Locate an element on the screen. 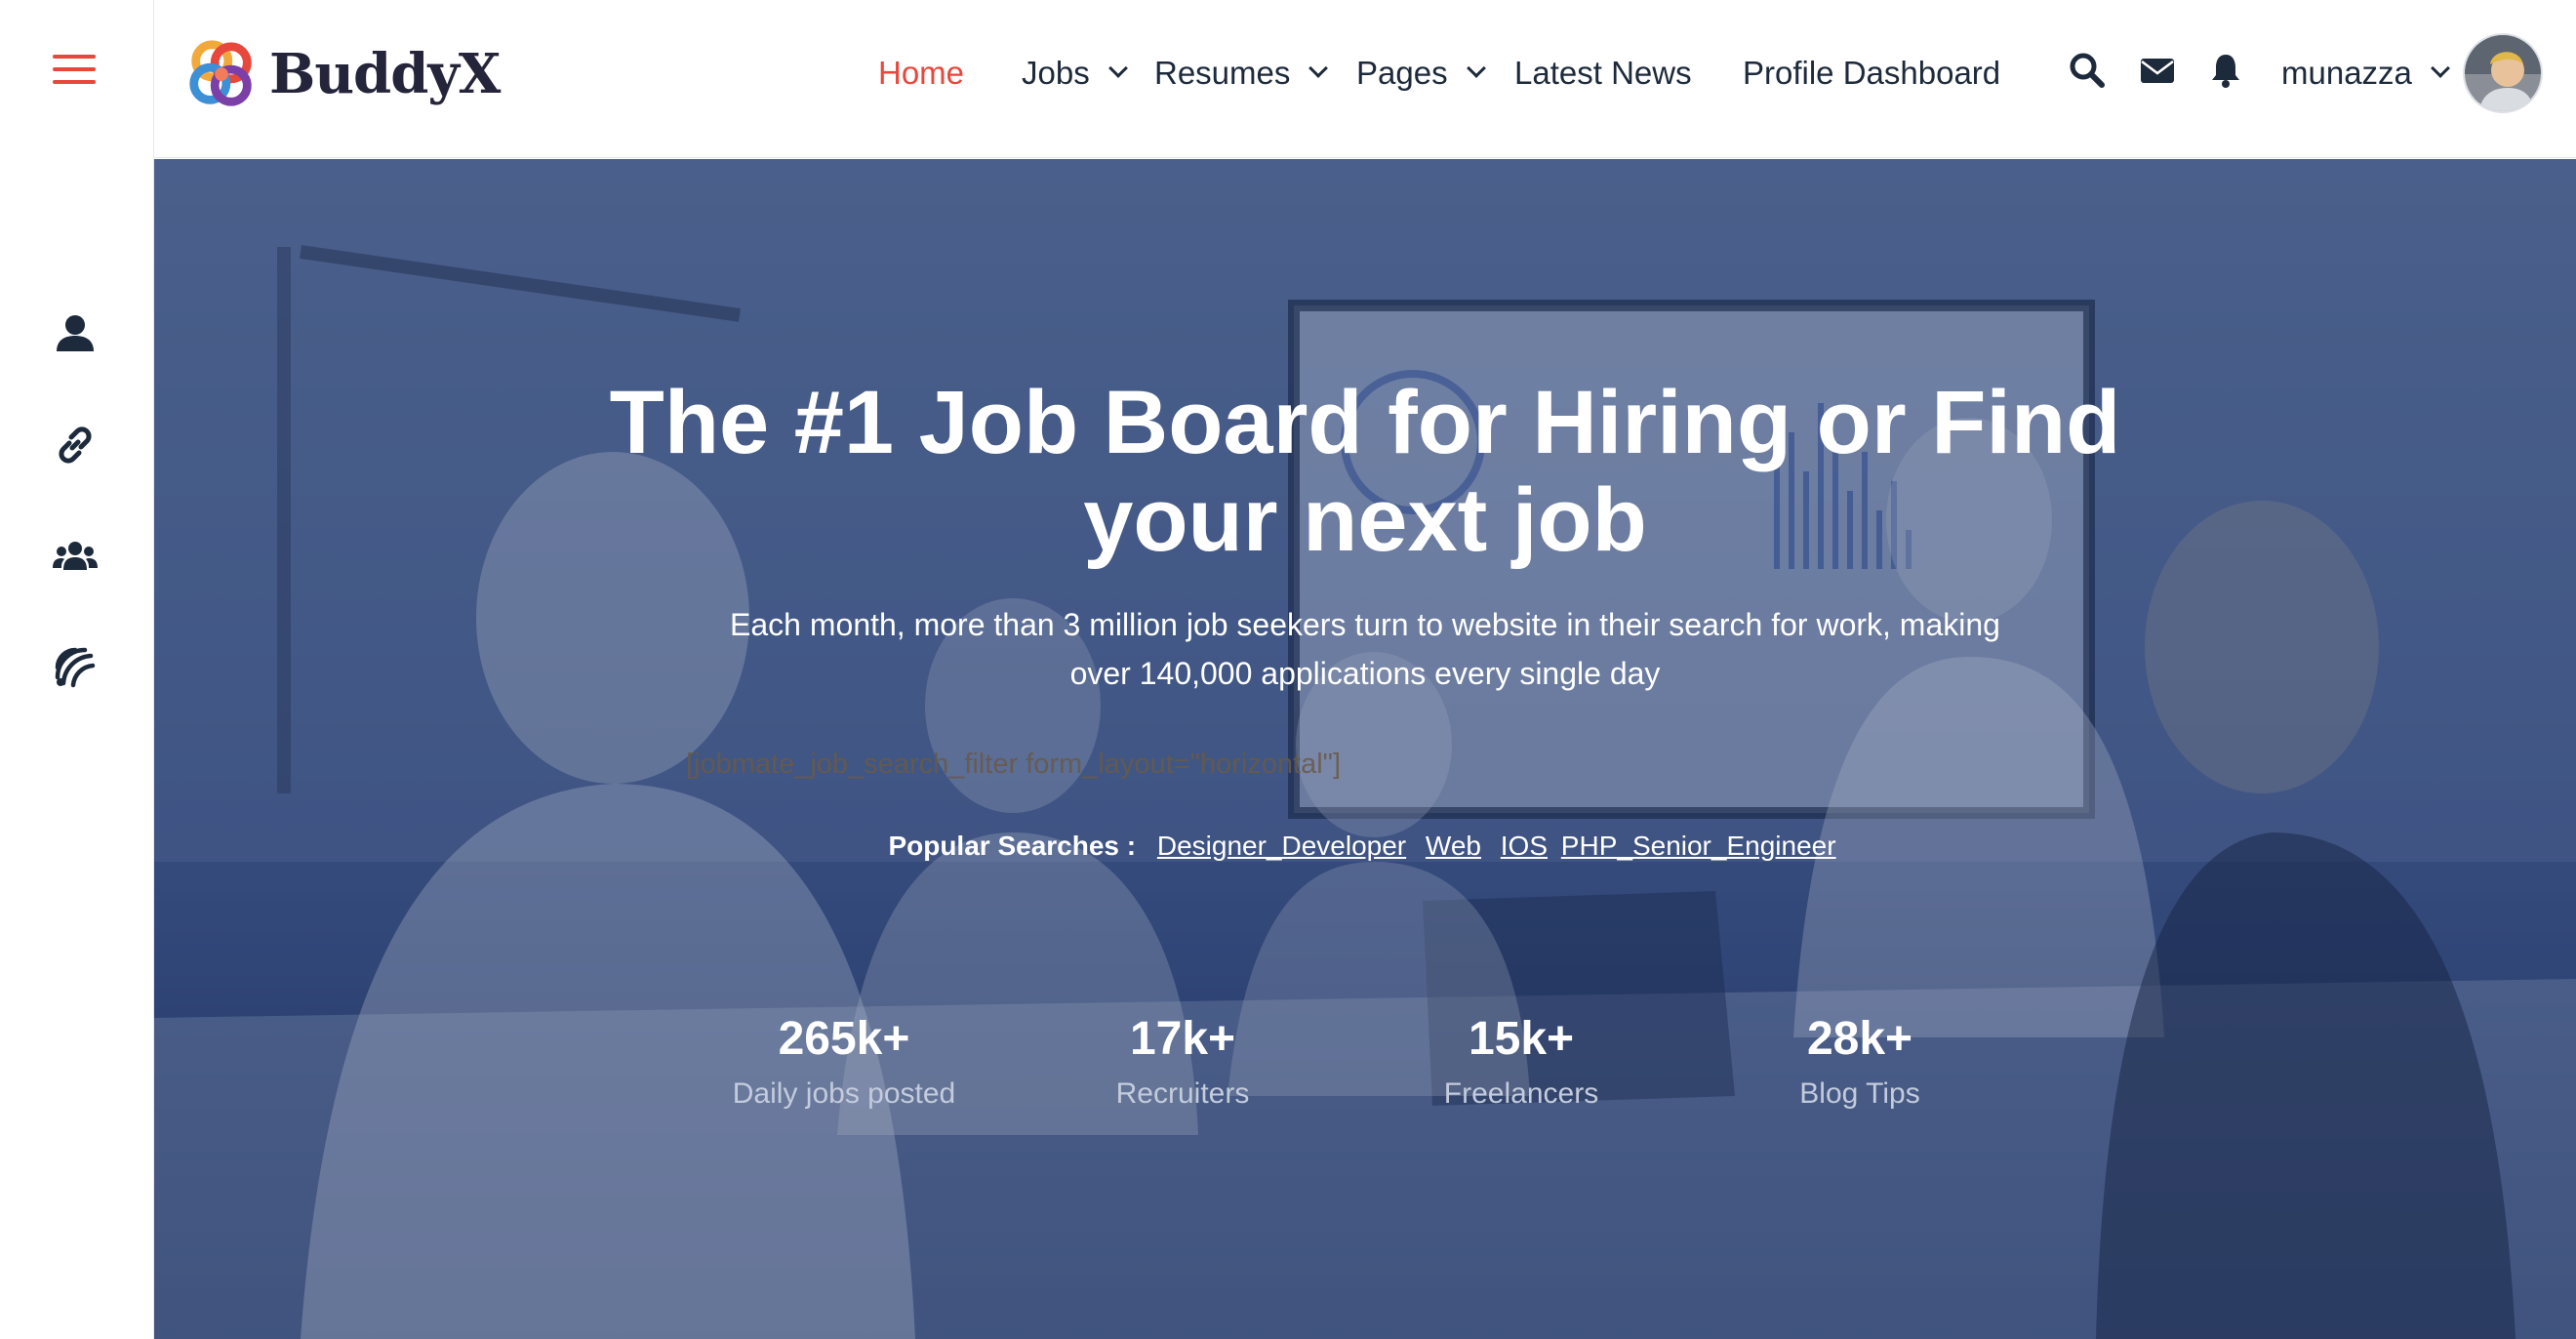  popular-search-link-ios: IOS is located at coordinates (1524, 846).